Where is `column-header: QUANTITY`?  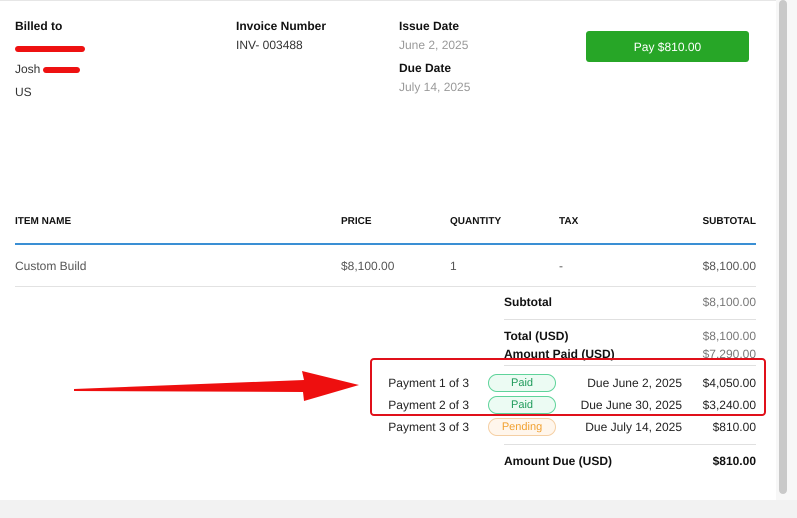
column-header: QUANTITY is located at coordinates (476, 221).